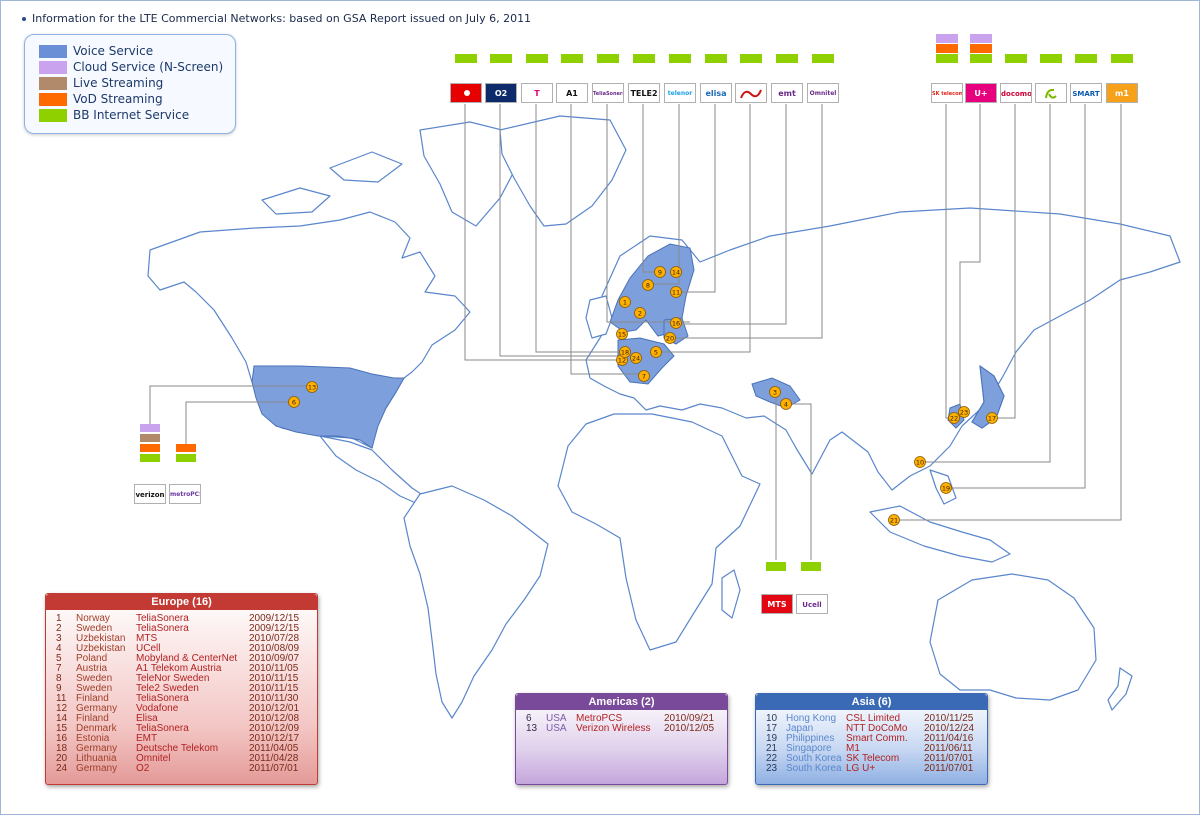  I want to click on map-marker-label: 22, so click(954, 419).